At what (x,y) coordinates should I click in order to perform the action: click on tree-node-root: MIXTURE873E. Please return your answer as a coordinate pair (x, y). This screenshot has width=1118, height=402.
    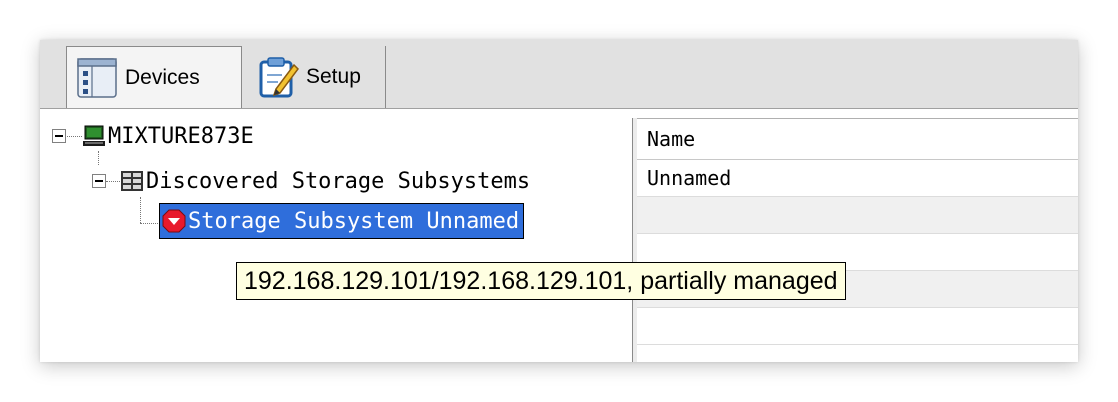
    Looking at the image, I should click on (153, 136).